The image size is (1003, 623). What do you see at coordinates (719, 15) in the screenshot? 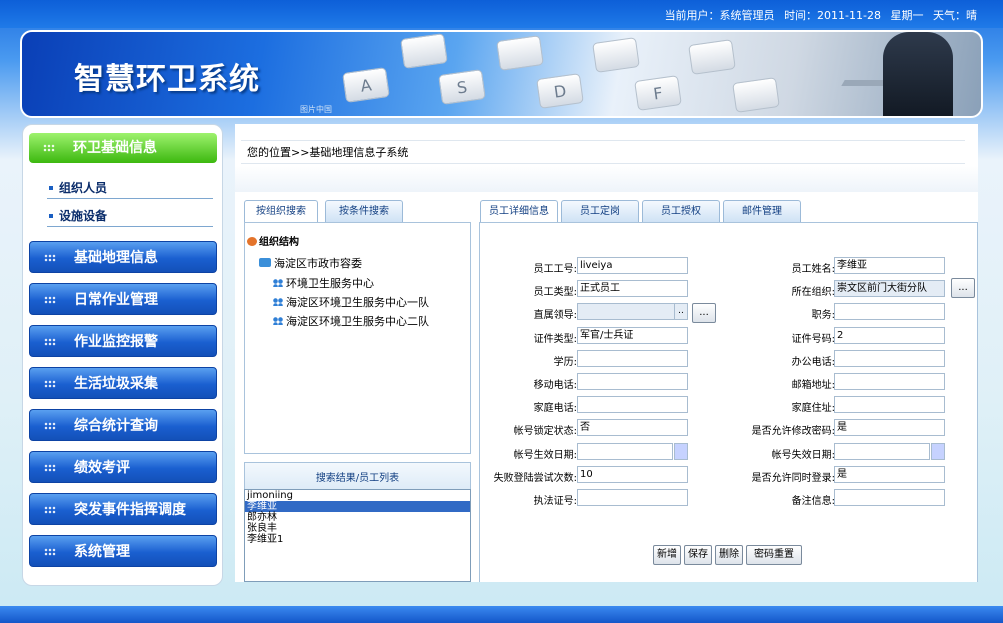
I see `current-user: 当前用户：系统管理员` at bounding box center [719, 15].